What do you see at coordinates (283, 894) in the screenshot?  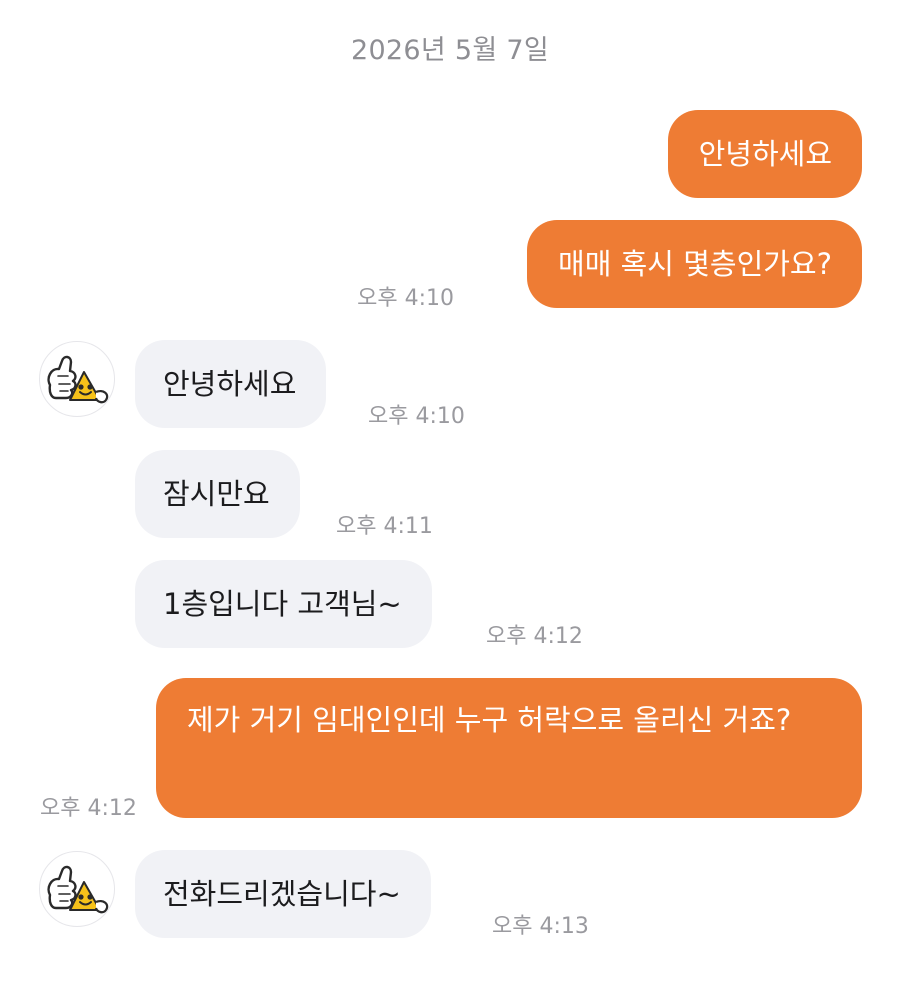 I see `incoming-message-bubble: 전화드리겠습니다~` at bounding box center [283, 894].